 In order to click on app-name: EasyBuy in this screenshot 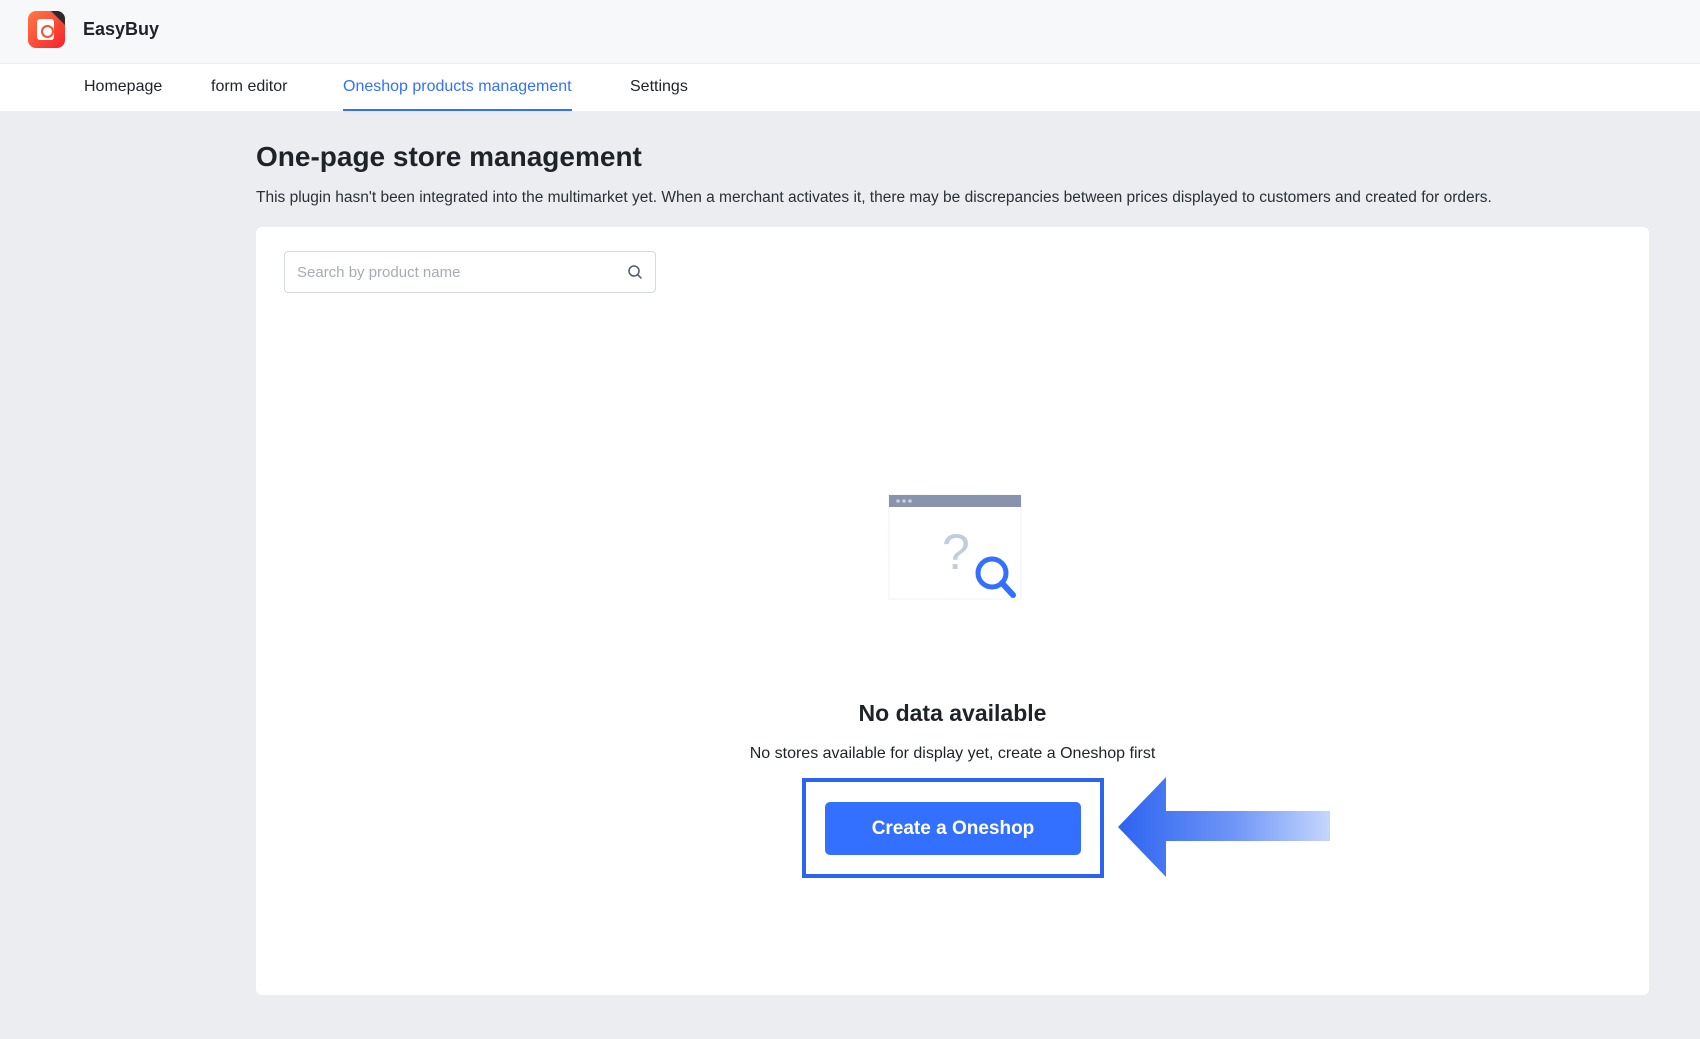, I will do `click(121, 29)`.